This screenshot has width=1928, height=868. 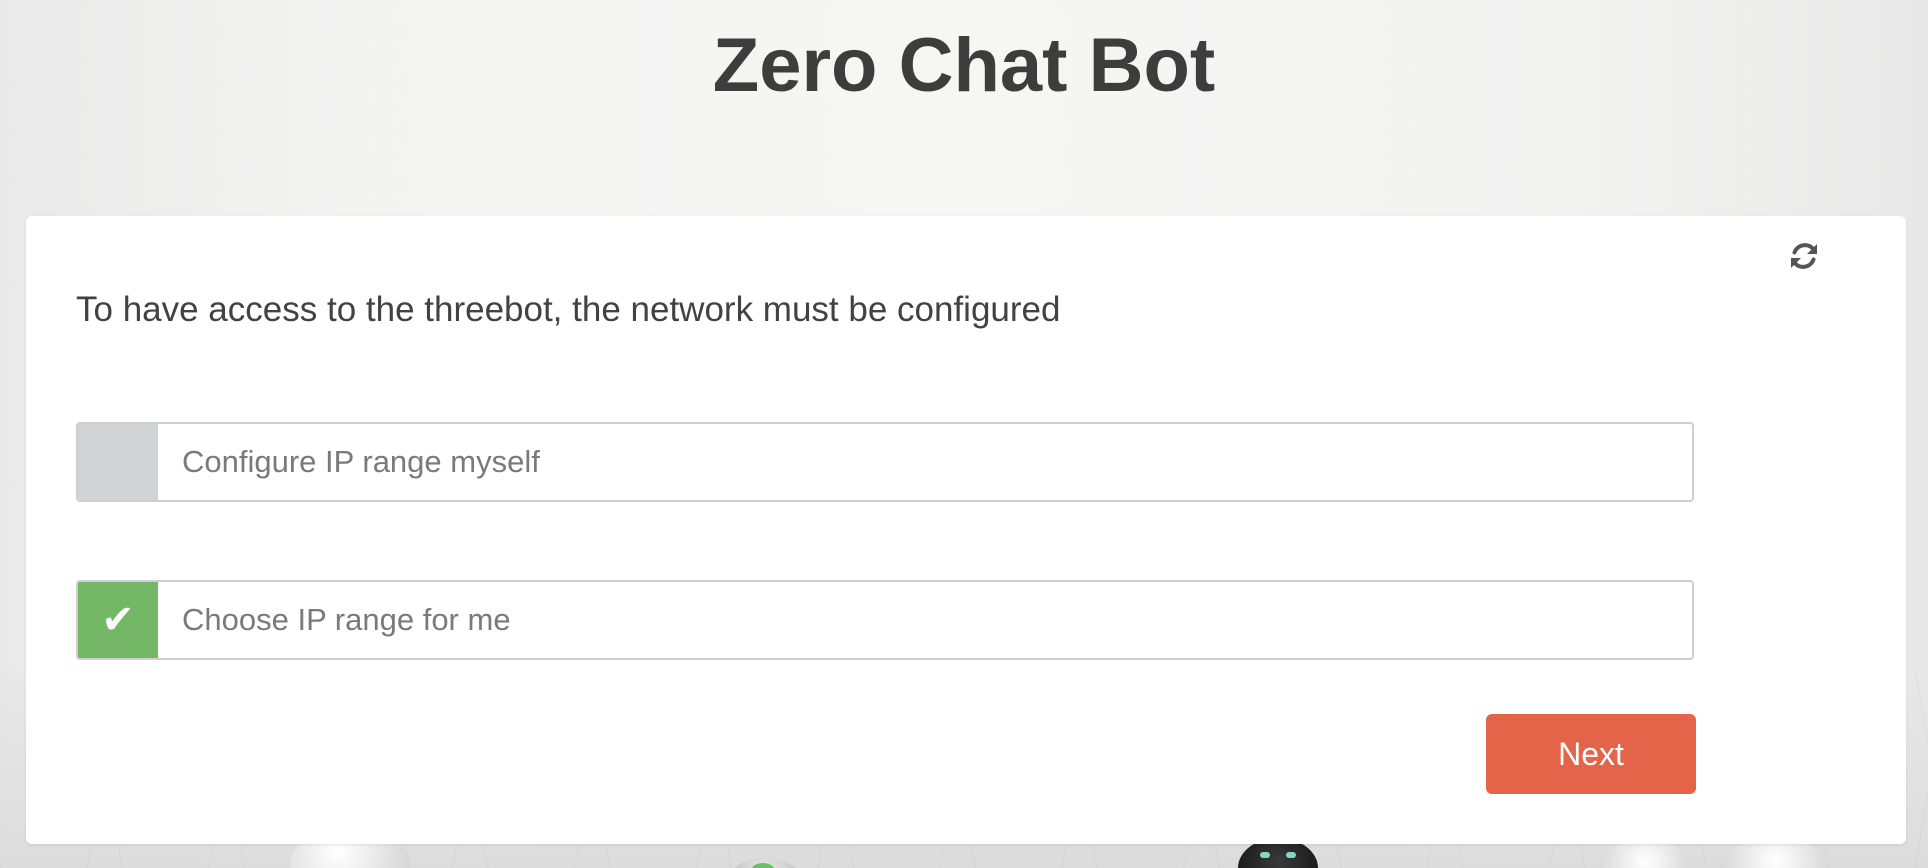 I want to click on checkmark-icon: ✔, so click(x=118, y=620).